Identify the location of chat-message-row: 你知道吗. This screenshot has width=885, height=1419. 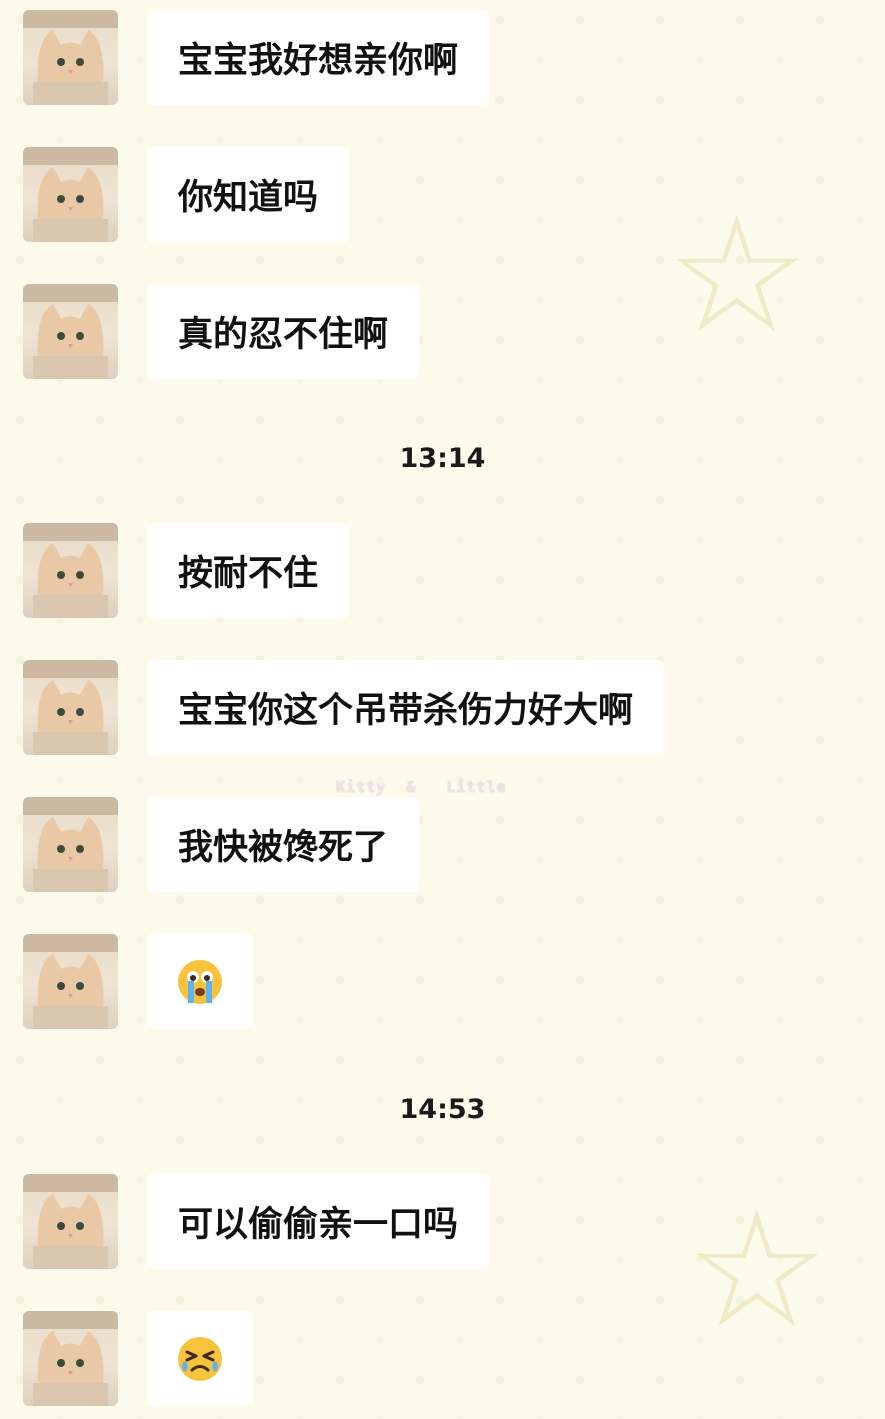
(186, 194).